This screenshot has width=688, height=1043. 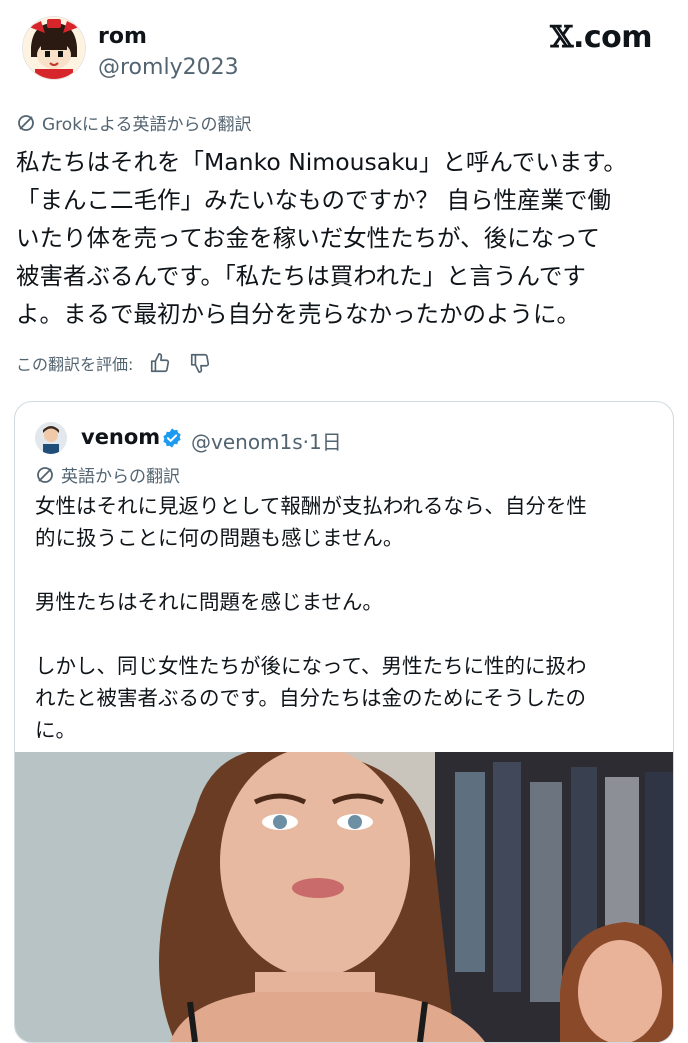 What do you see at coordinates (266, 440) in the screenshot?
I see `quoted-author-handle-time: @venom1s·1日` at bounding box center [266, 440].